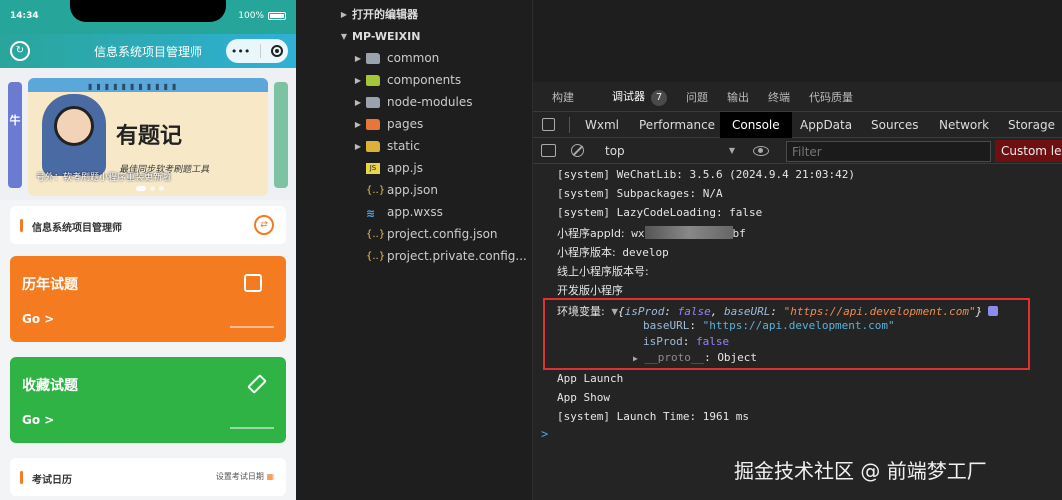 This screenshot has height=500, width=1062. I want to click on chevron-down-icon: ▼, so click(344, 36).